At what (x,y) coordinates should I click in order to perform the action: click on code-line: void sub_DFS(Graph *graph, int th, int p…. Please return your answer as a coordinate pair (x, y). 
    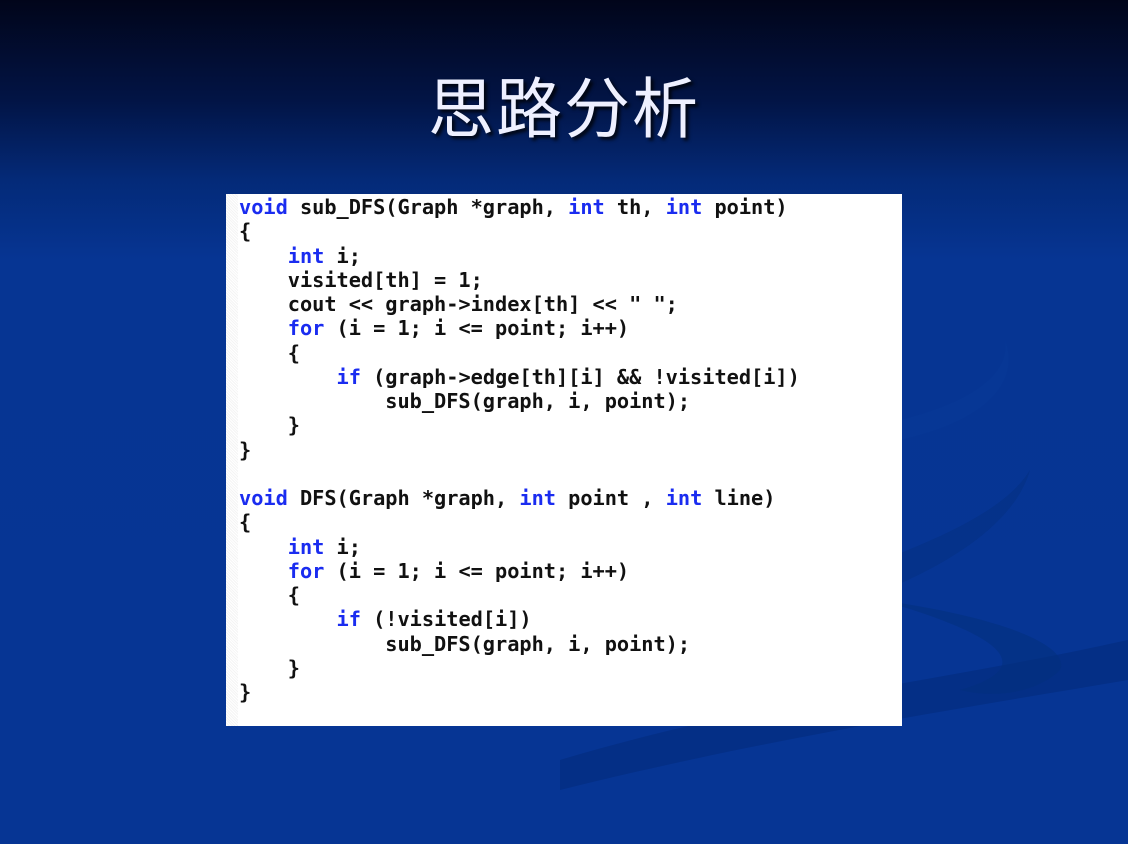
    Looking at the image, I should click on (513, 207).